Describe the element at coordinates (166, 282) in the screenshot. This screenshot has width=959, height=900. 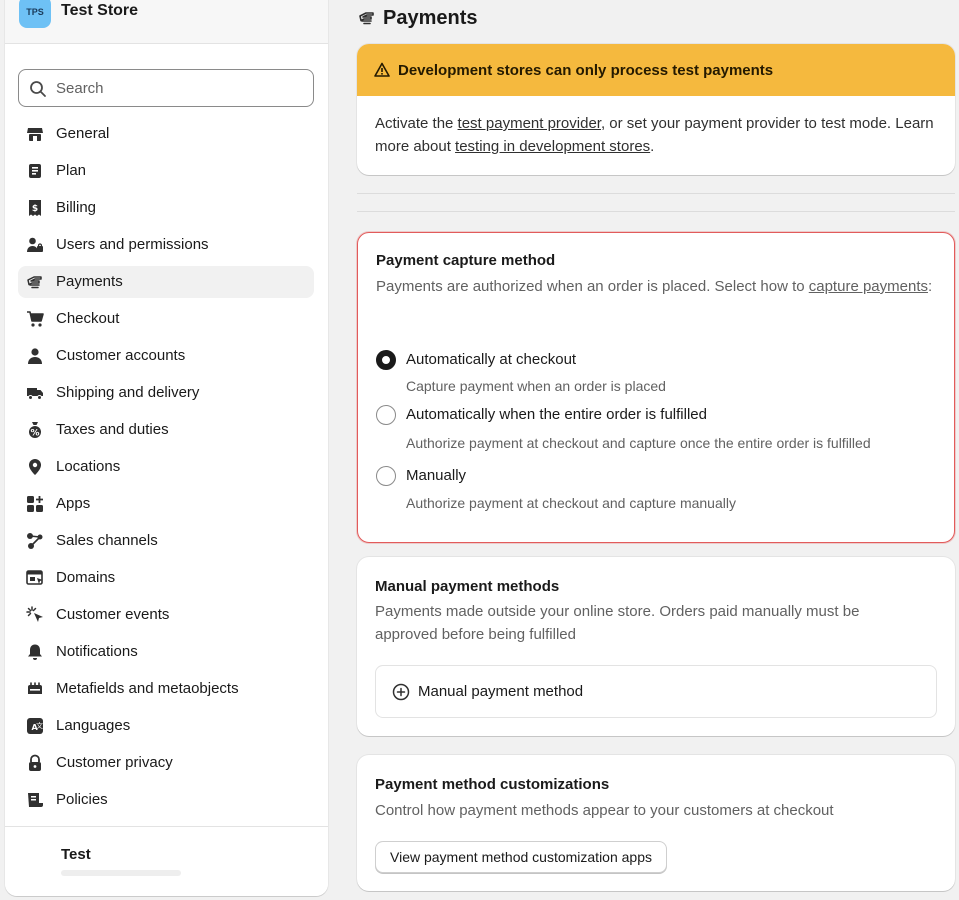
I see `sidebar-item-payments: Payments` at that location.